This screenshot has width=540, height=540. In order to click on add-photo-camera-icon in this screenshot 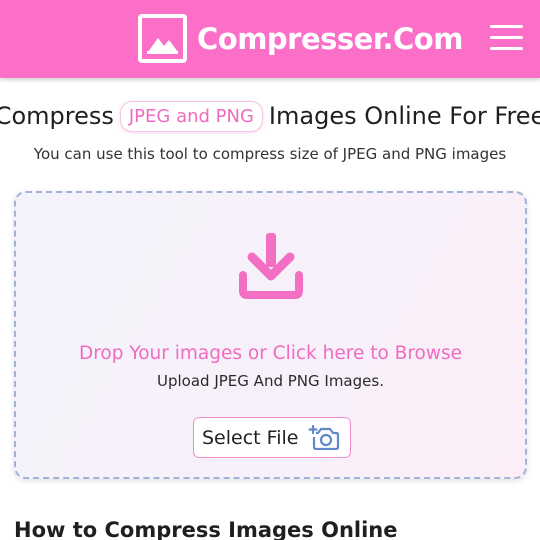, I will do `click(324, 438)`.